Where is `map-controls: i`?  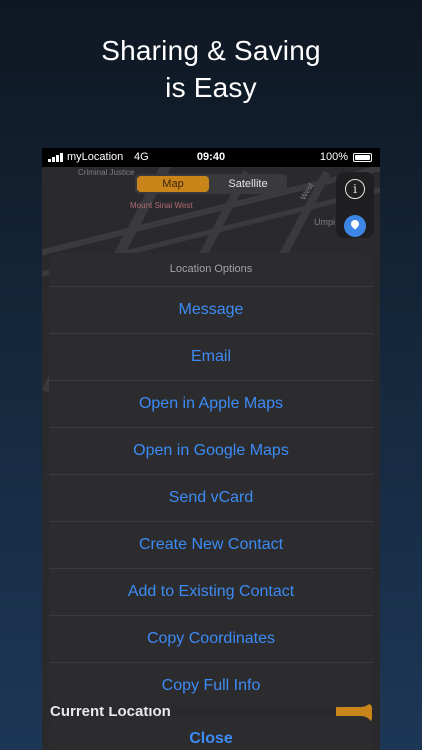
map-controls: i is located at coordinates (355, 205).